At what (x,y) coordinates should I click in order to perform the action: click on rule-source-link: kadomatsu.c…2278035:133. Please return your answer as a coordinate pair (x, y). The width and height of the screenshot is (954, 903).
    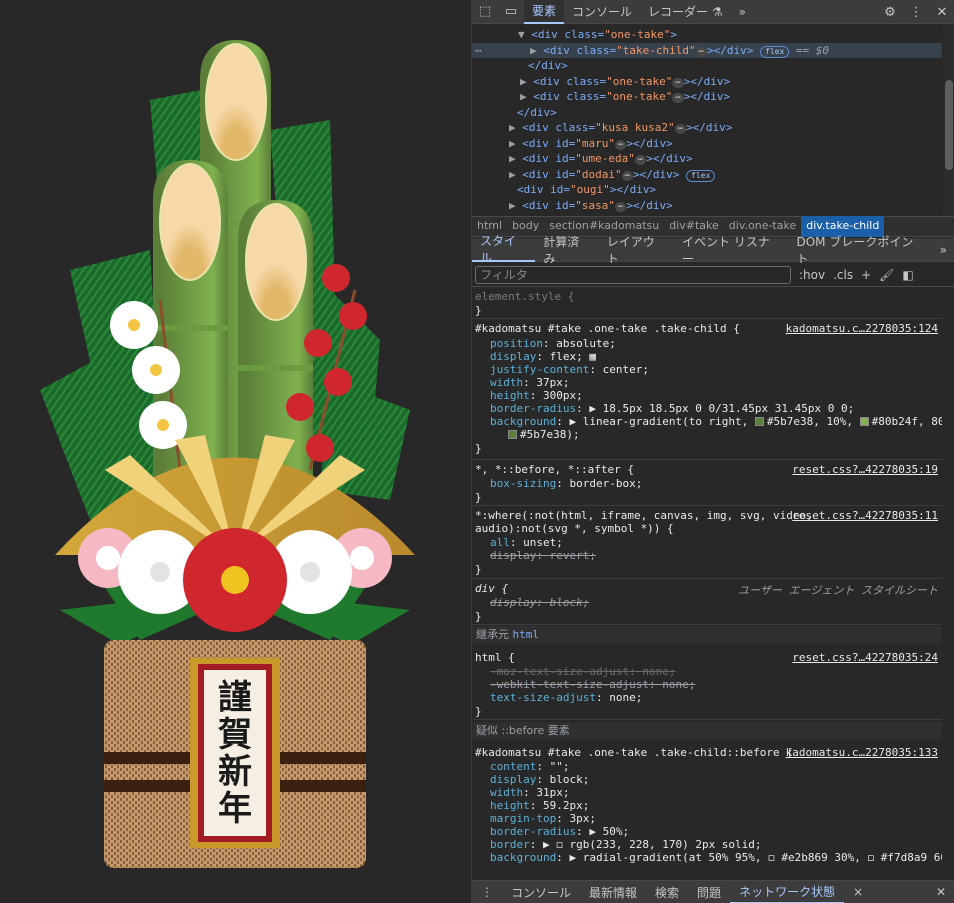
    Looking at the image, I should click on (862, 752).